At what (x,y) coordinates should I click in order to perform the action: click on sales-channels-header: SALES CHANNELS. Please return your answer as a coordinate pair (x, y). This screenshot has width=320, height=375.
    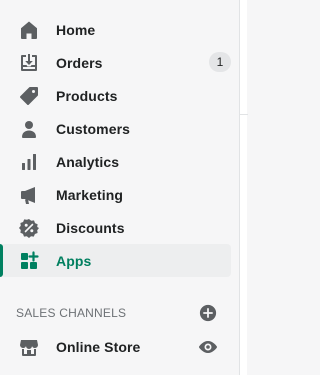
    Looking at the image, I should click on (115, 313).